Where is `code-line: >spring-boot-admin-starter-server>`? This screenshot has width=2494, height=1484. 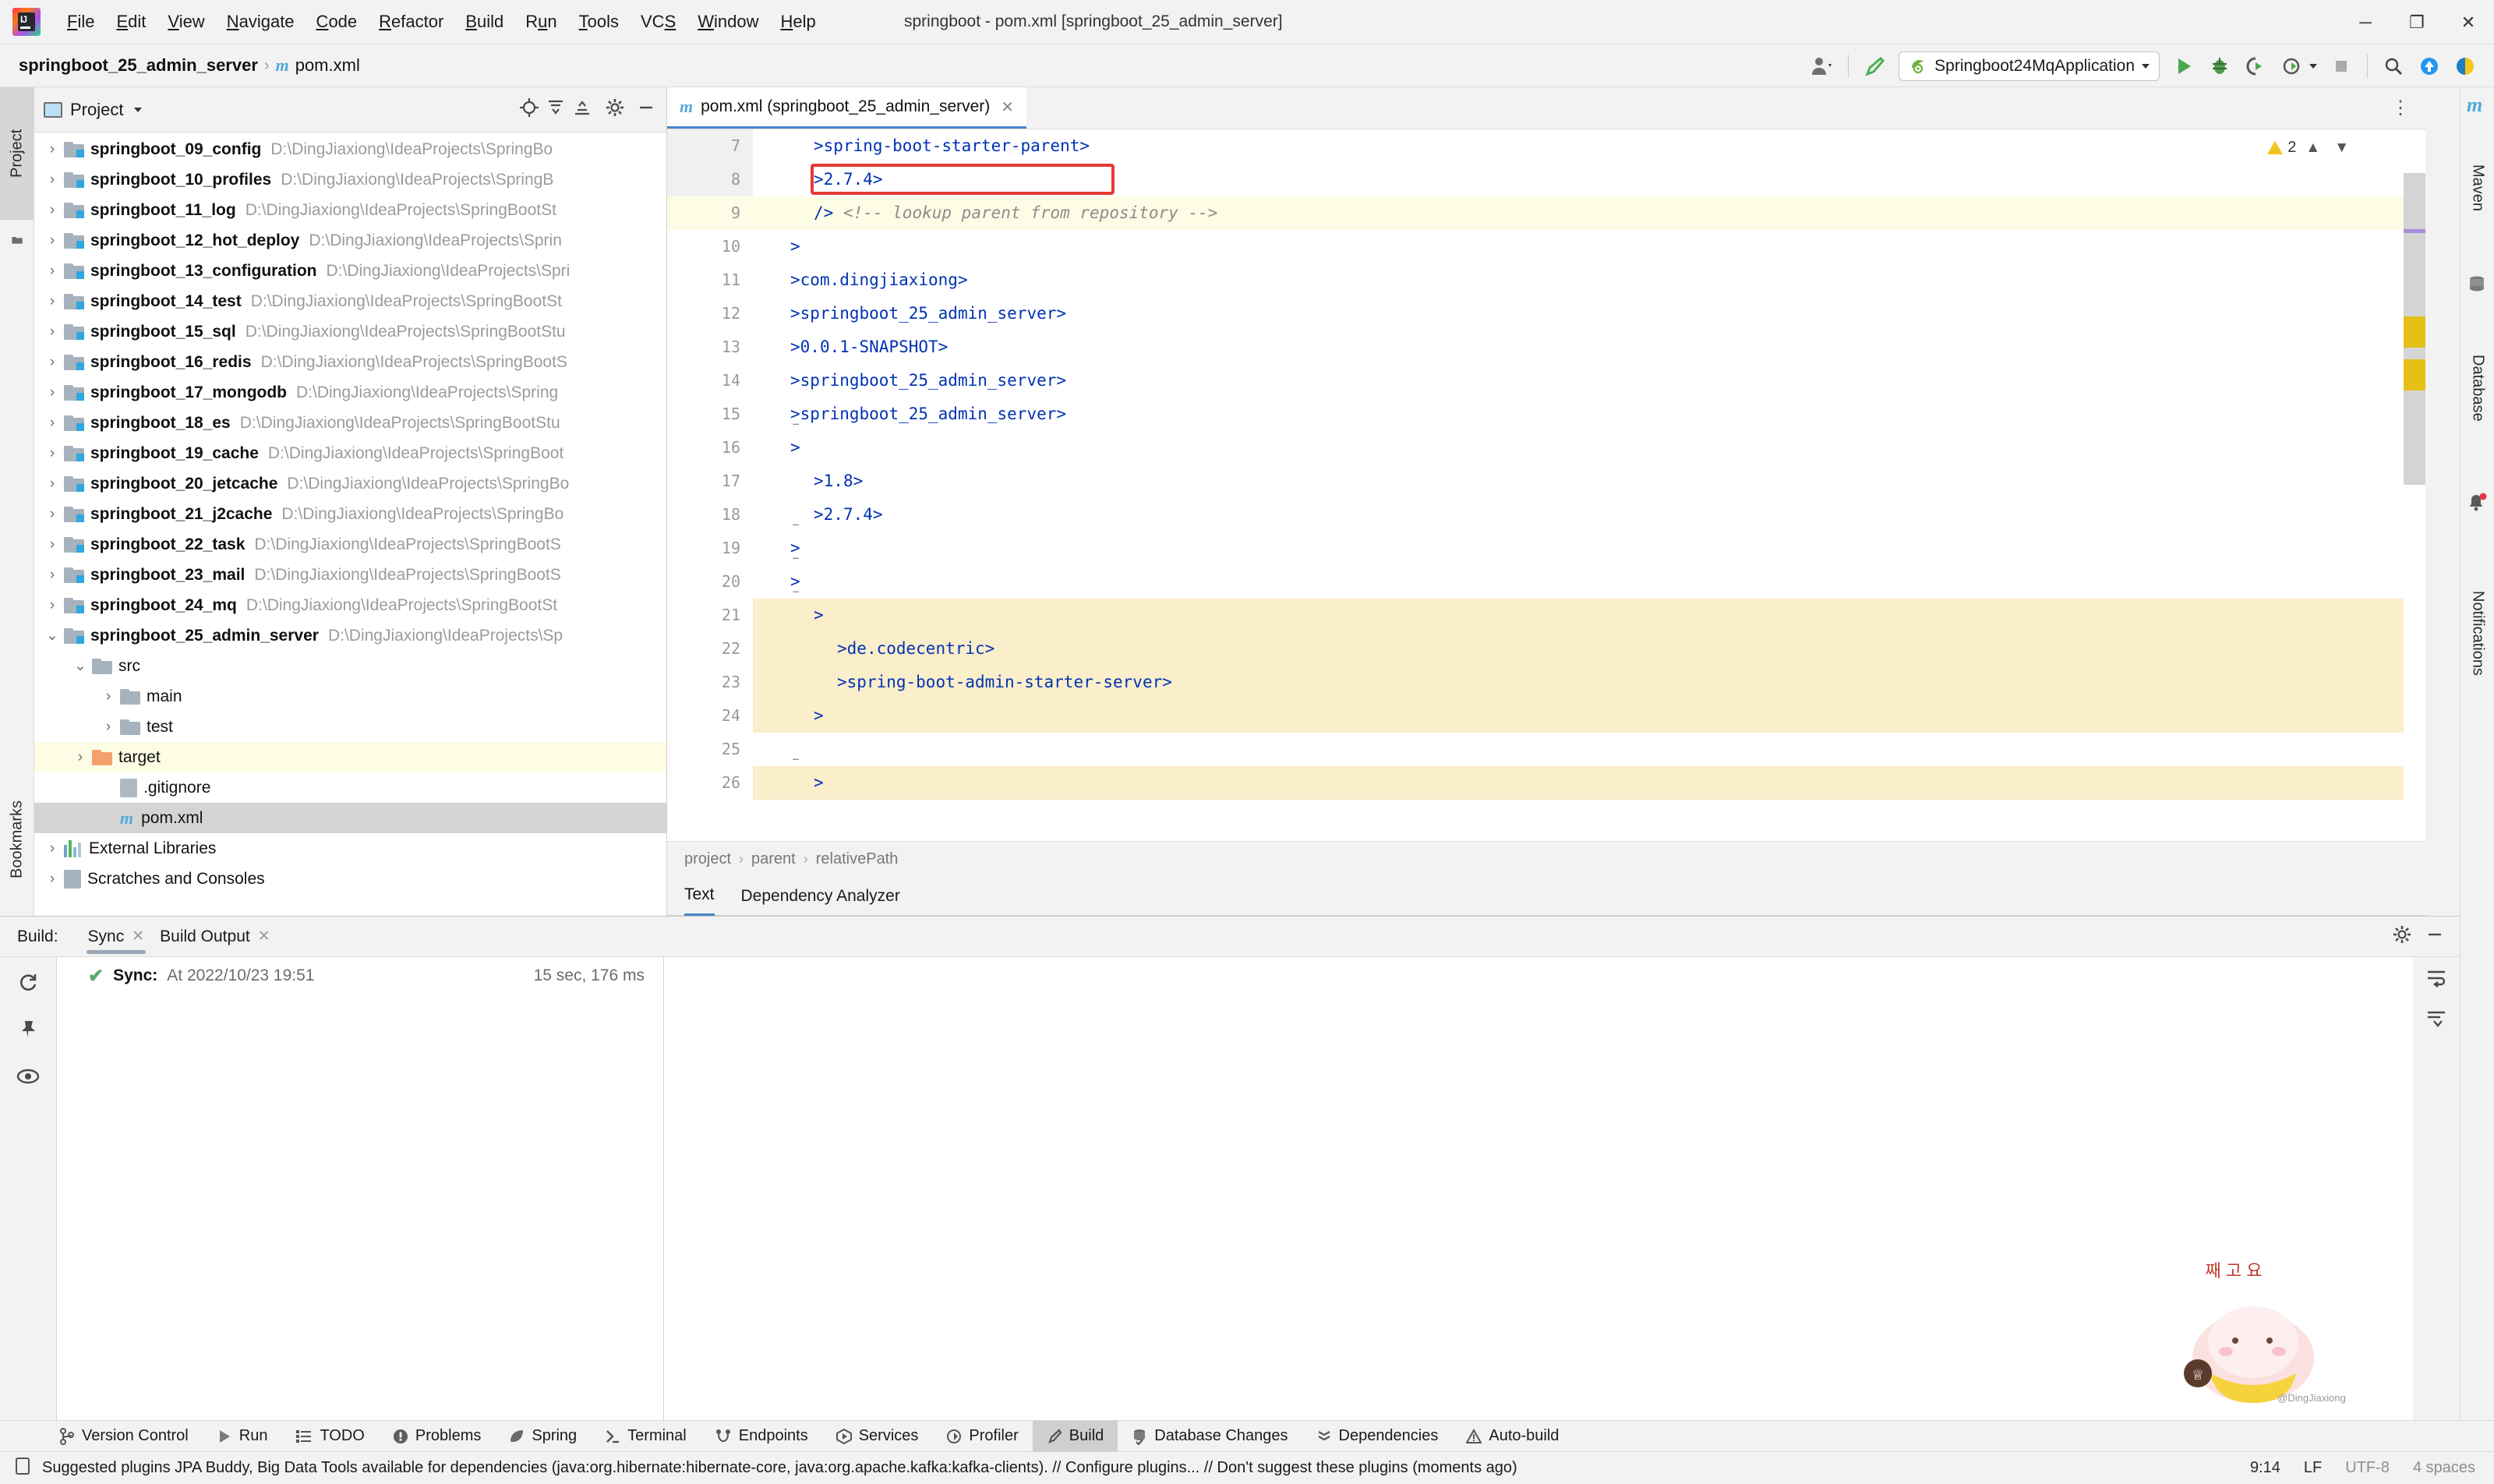
code-line: >spring-boot-admin-starter-server> is located at coordinates (1589, 682).